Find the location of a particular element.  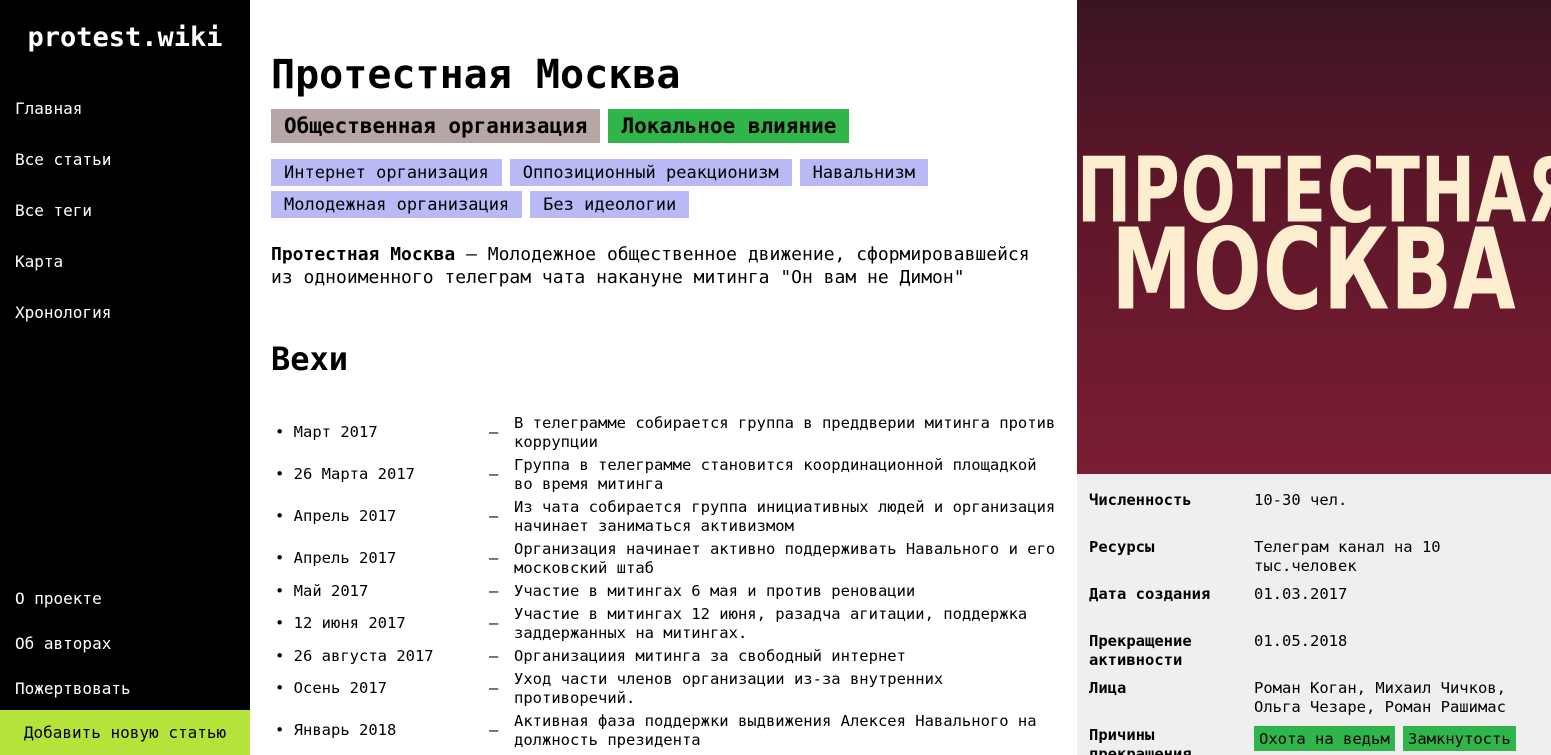

nav-all-tags: Все теги is located at coordinates (53, 210).